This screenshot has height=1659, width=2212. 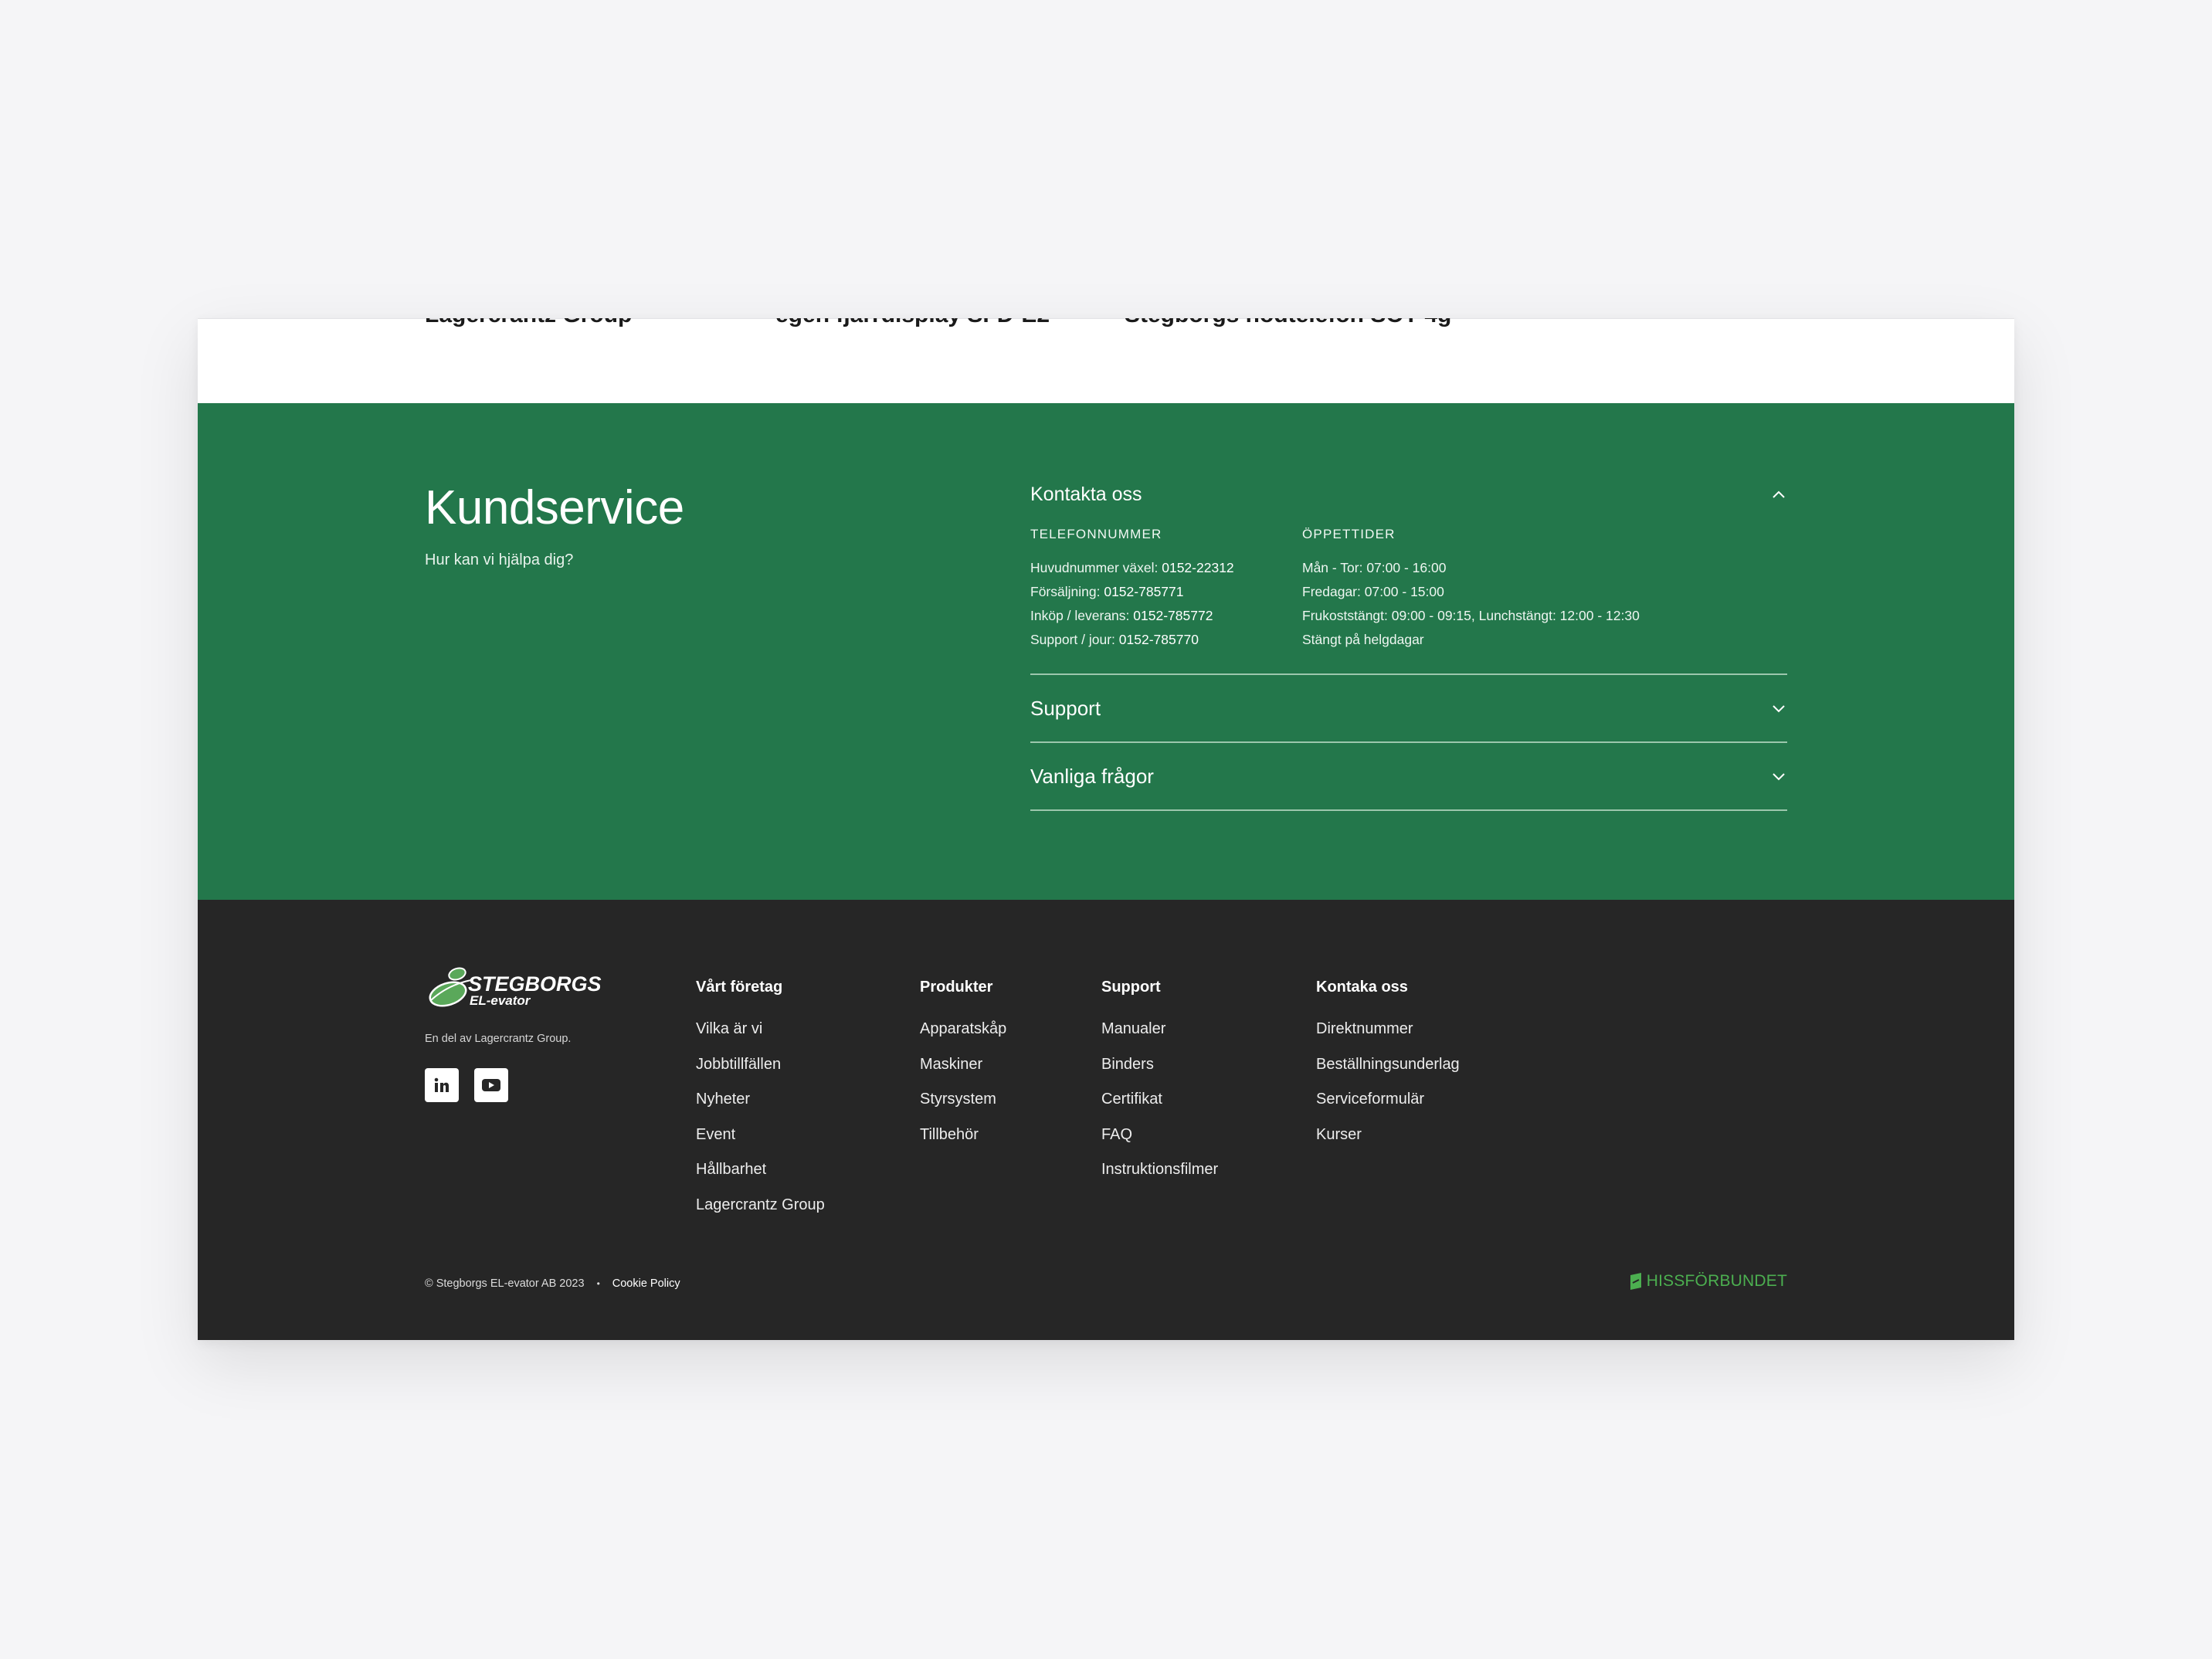 I want to click on youtube-icon, so click(x=491, y=1085).